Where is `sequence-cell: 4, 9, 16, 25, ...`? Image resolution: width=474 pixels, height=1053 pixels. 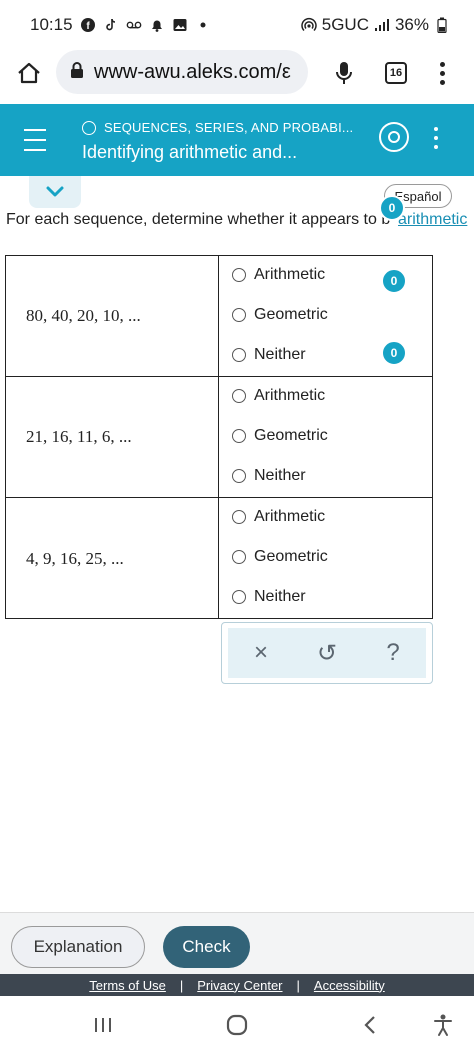 sequence-cell: 4, 9, 16, 25, ... is located at coordinates (112, 558).